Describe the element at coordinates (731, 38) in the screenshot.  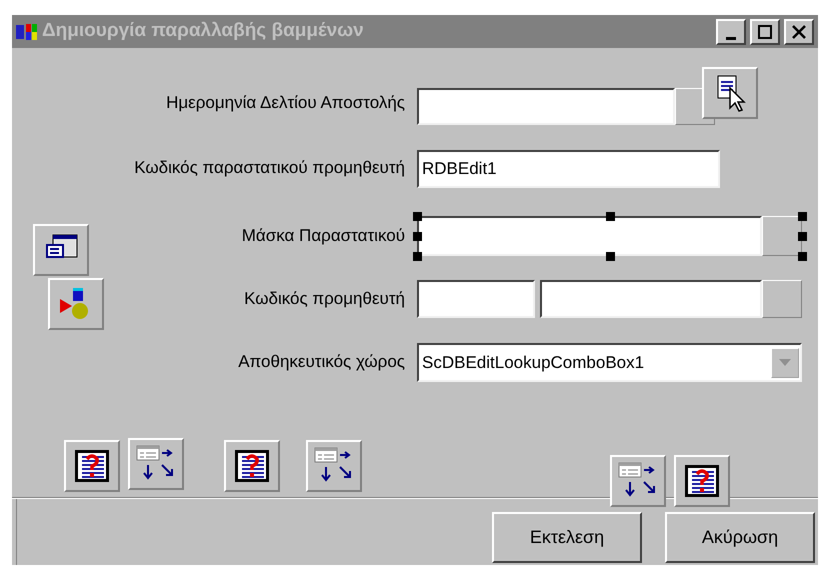
I see `minimize-icon` at that location.